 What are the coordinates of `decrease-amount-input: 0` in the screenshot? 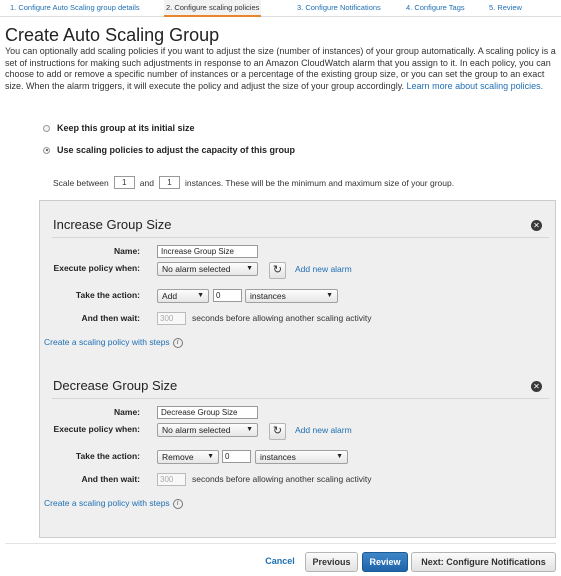 It's located at (236, 456).